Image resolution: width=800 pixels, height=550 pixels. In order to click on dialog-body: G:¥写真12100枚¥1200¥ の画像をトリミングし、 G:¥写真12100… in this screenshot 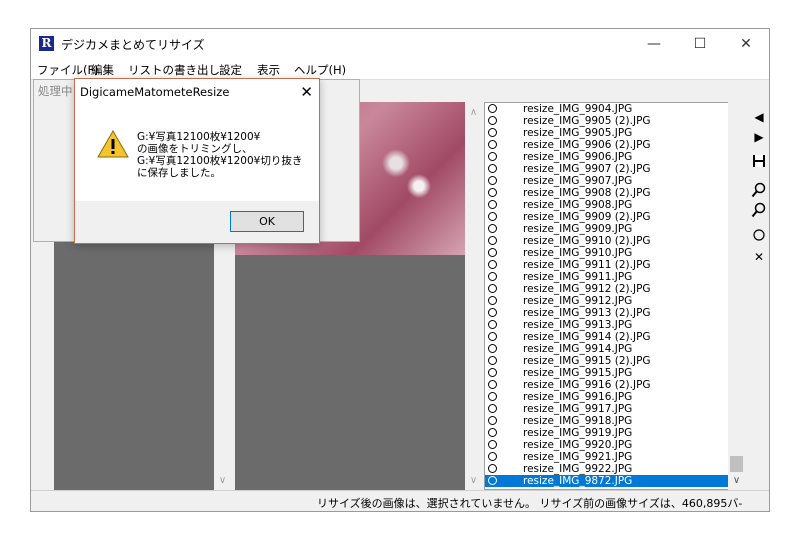, I will do `click(197, 153)`.